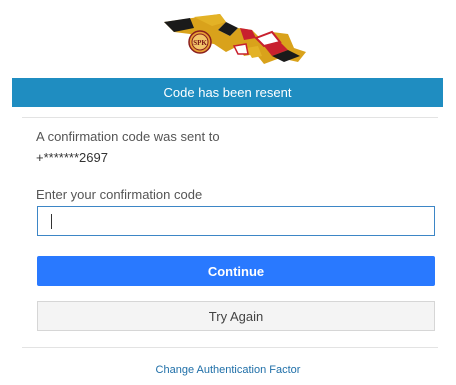 The height and width of the screenshot is (385, 456). What do you see at coordinates (230, 117) in the screenshot?
I see `top-divider` at bounding box center [230, 117].